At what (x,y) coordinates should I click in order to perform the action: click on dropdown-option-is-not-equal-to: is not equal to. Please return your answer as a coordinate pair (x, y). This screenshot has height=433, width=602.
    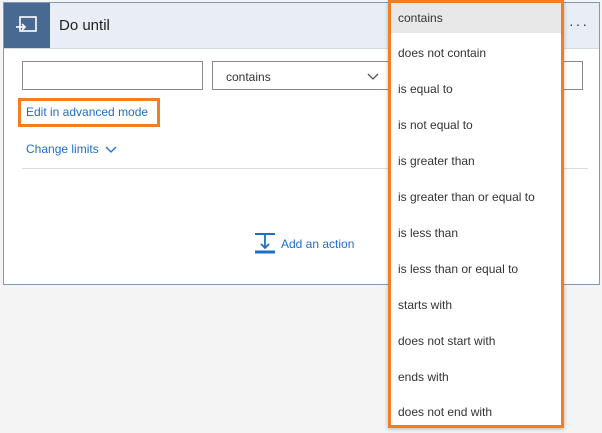
    Looking at the image, I should click on (476, 125).